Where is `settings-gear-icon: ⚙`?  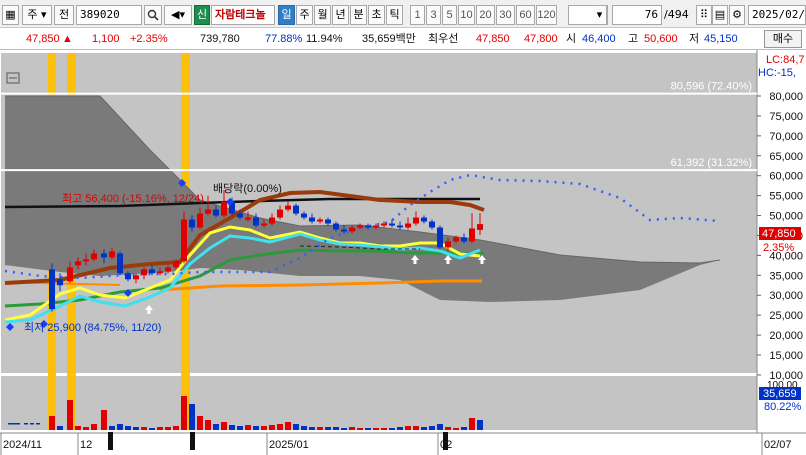
settings-gear-icon: ⚙ is located at coordinates (737, 15).